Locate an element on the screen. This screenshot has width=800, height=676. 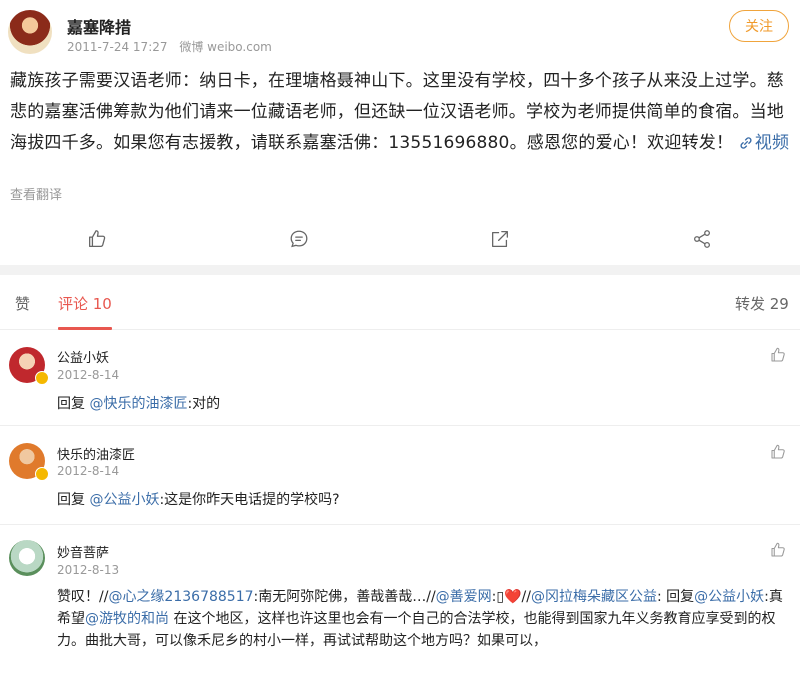
comment-text-segment: : 回复 is located at coordinates (675, 597).